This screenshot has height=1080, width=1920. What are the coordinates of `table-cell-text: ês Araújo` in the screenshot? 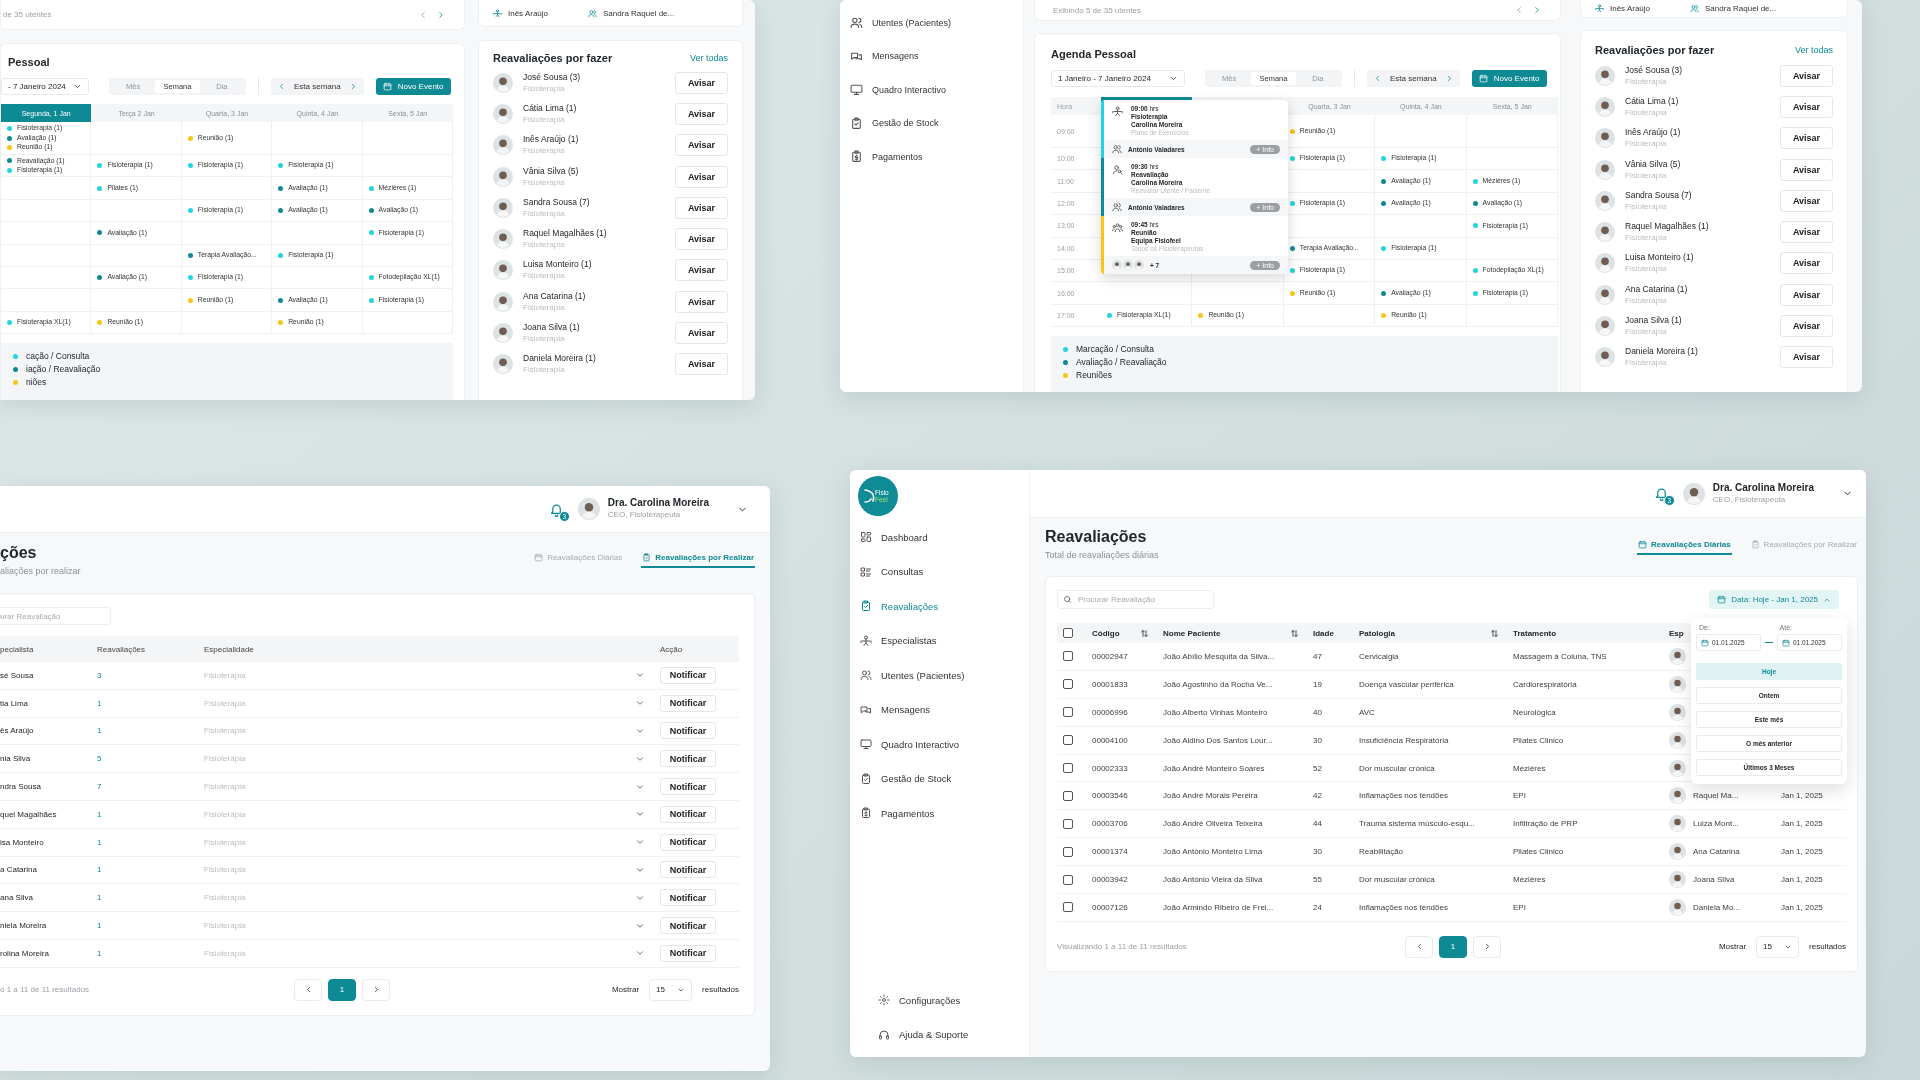 It's located at (17, 731).